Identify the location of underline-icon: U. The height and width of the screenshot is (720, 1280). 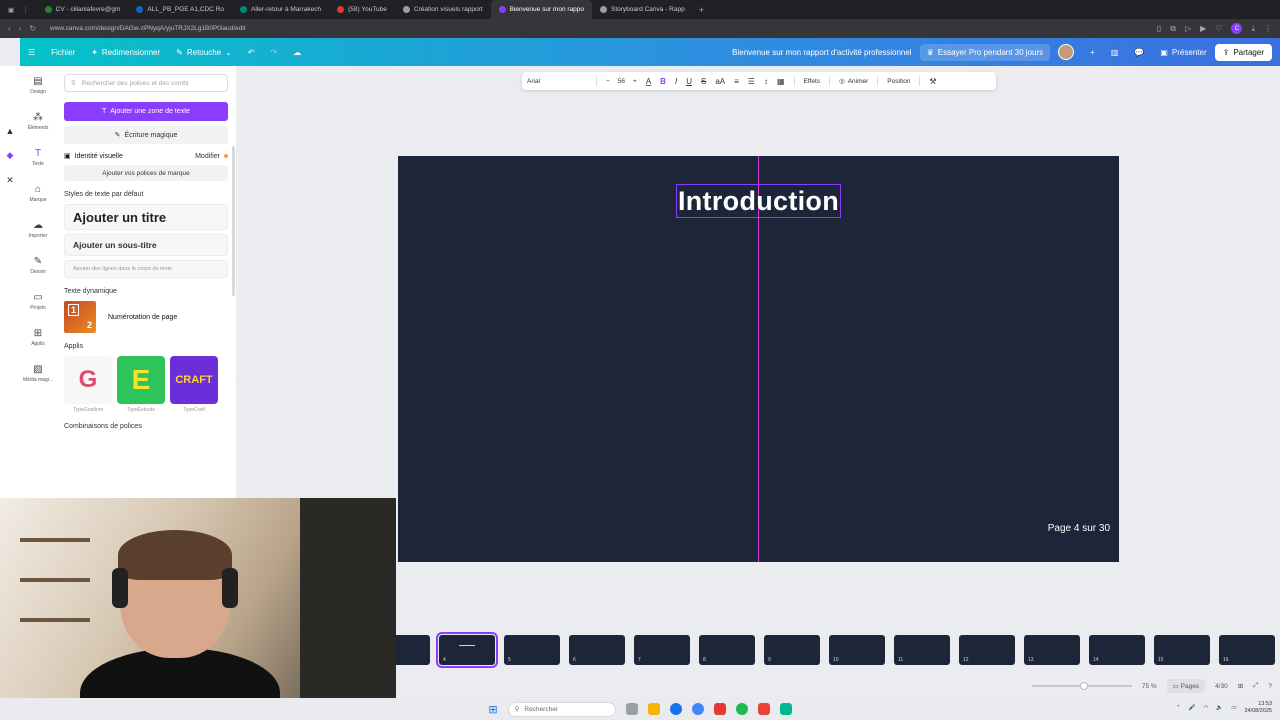
(689, 81).